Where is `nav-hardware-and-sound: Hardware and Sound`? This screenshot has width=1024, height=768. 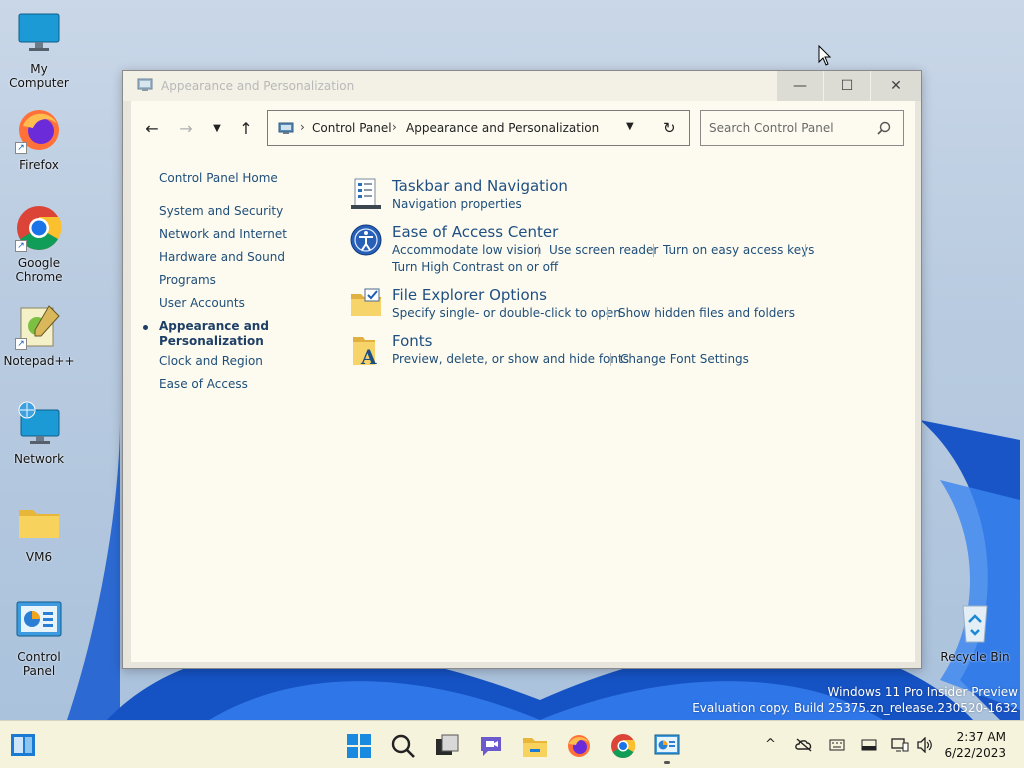 nav-hardware-and-sound: Hardware and Sound is located at coordinates (222, 257).